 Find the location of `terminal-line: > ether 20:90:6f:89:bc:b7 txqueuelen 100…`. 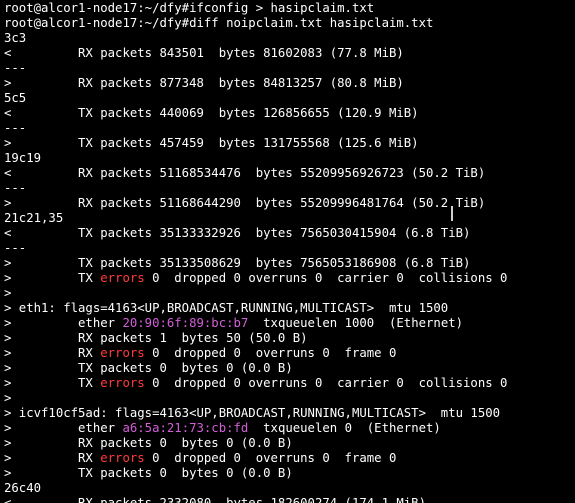

terminal-line: > ether 20:90:6f:89:bc:b7 txqueuelen 100… is located at coordinates (289, 323).